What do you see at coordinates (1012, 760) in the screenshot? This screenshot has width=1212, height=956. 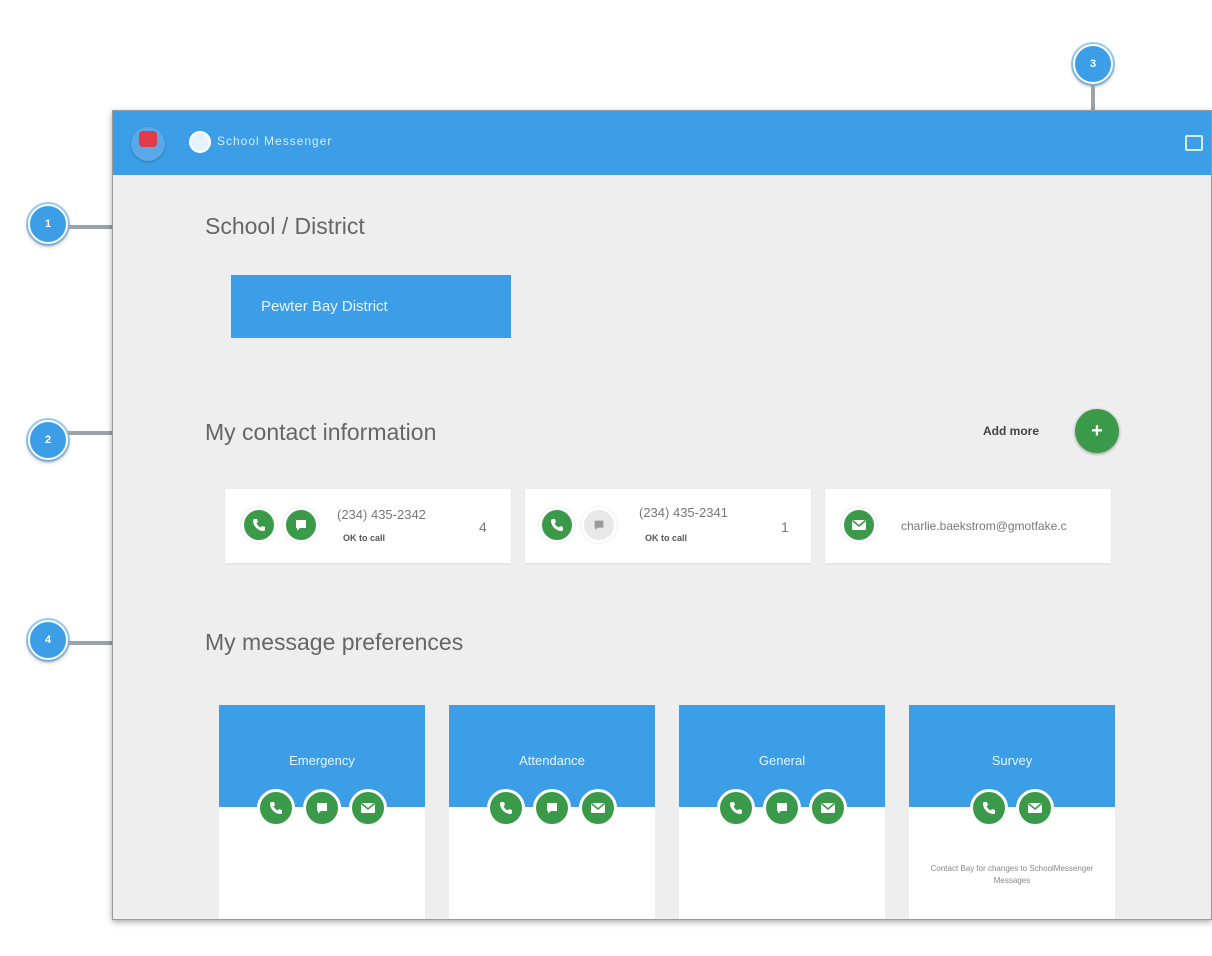 I see `pref-card-title: Survey` at bounding box center [1012, 760].